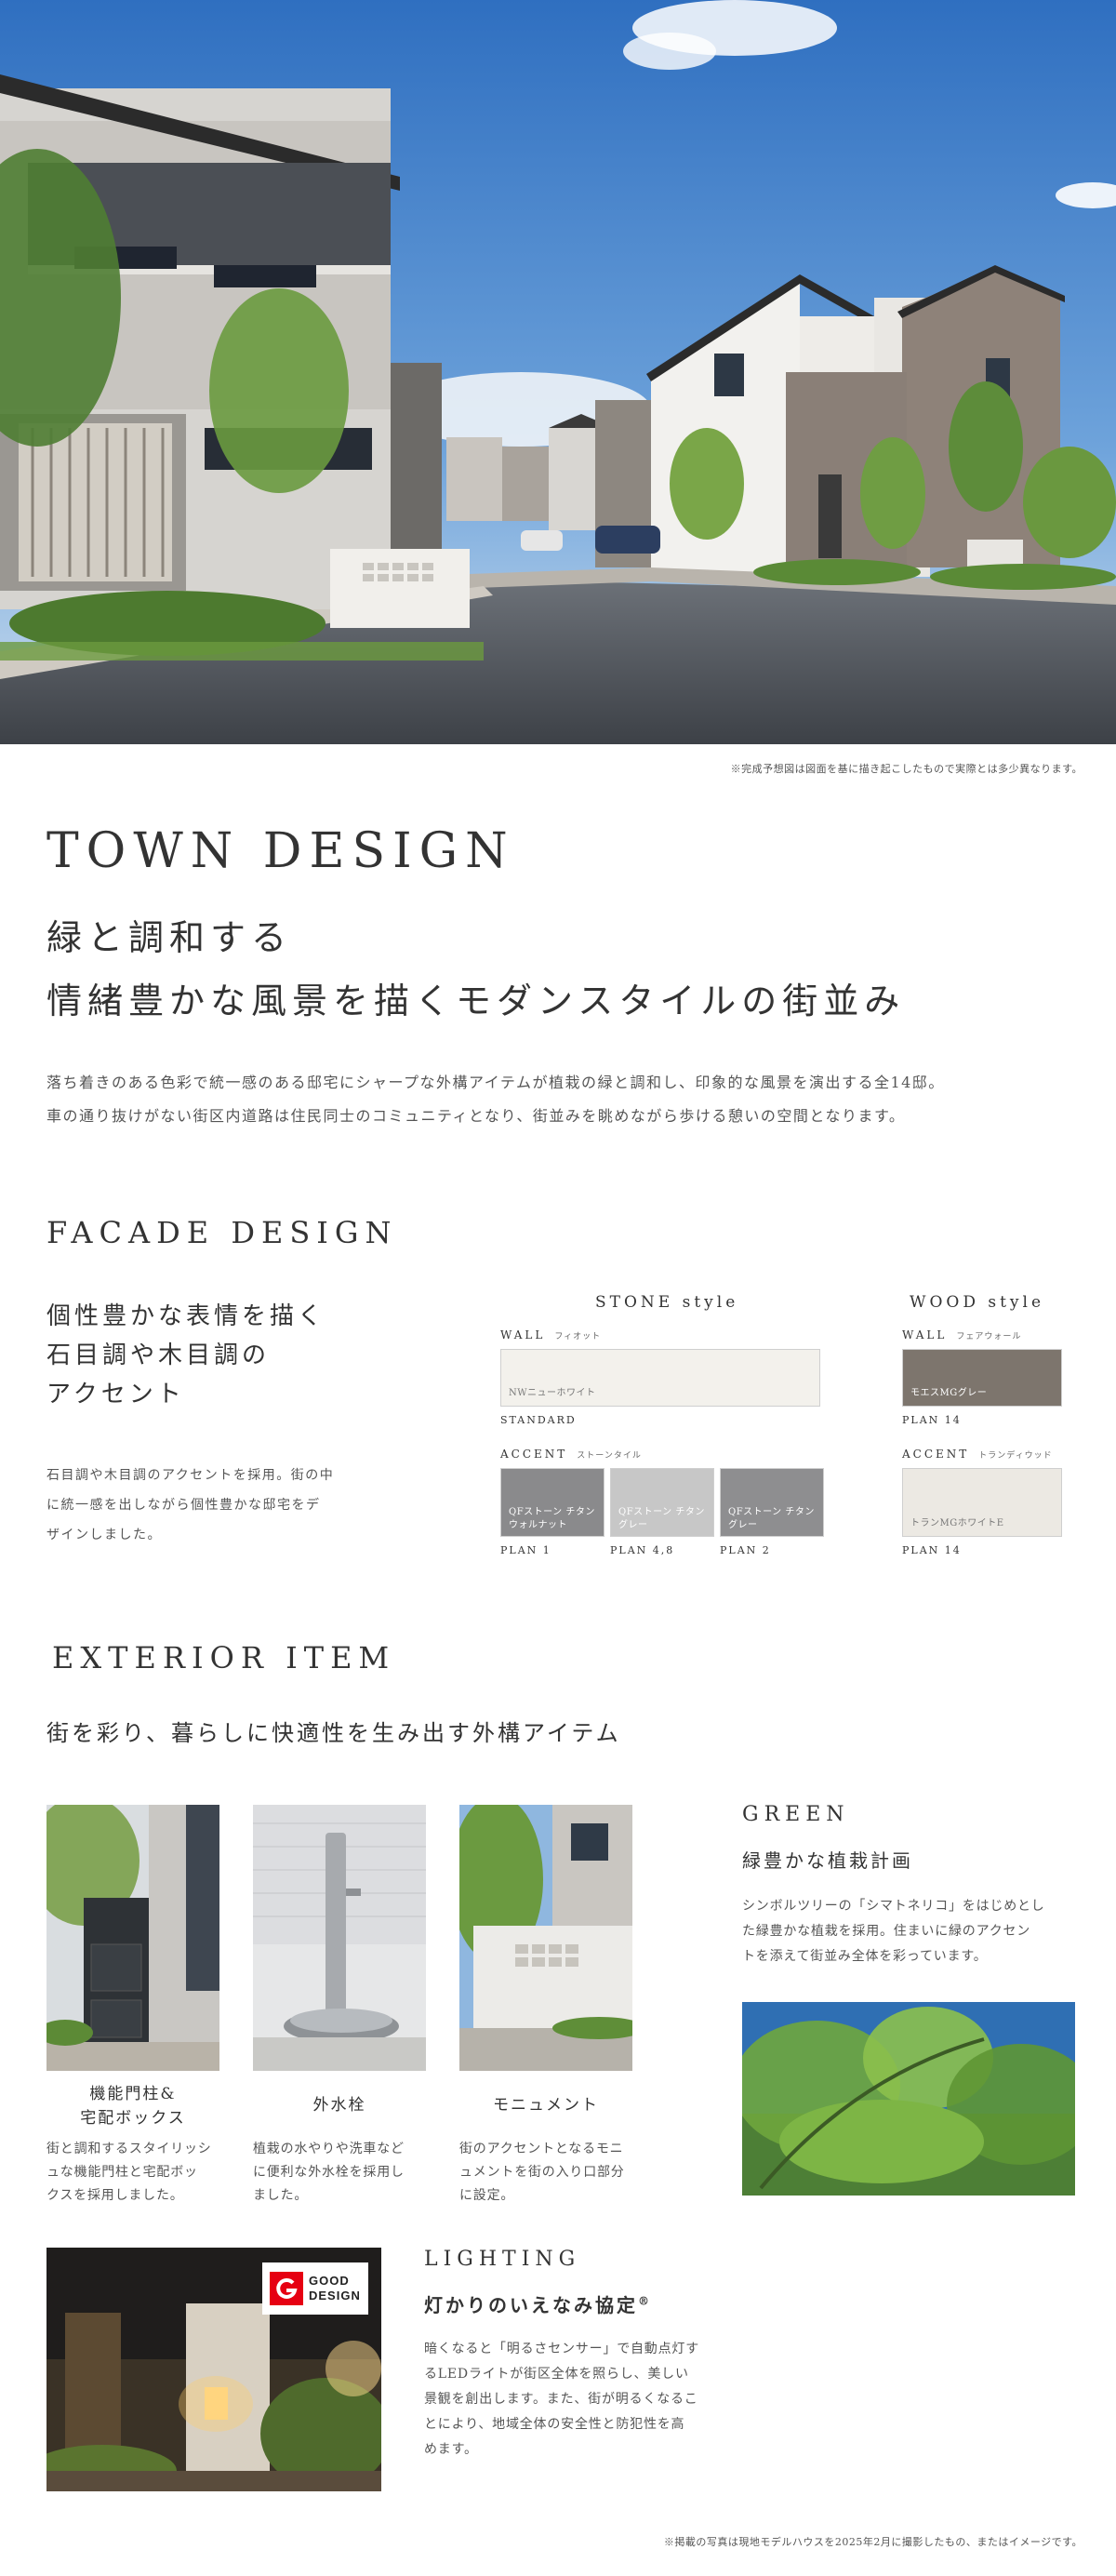 The height and width of the screenshot is (2576, 1116). What do you see at coordinates (115, 1394) in the screenshot?
I see `facade-subheading-line3: アクセント` at bounding box center [115, 1394].